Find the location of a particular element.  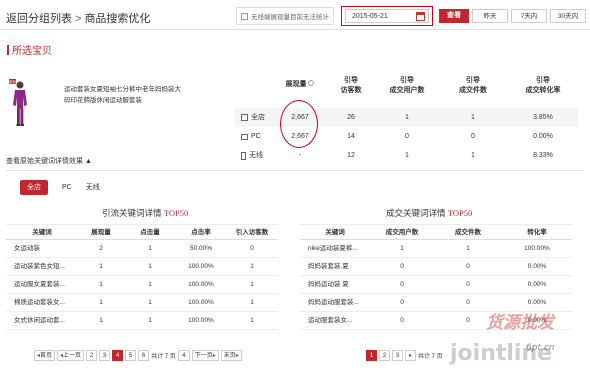

page-6-button: 6 is located at coordinates (144, 355).